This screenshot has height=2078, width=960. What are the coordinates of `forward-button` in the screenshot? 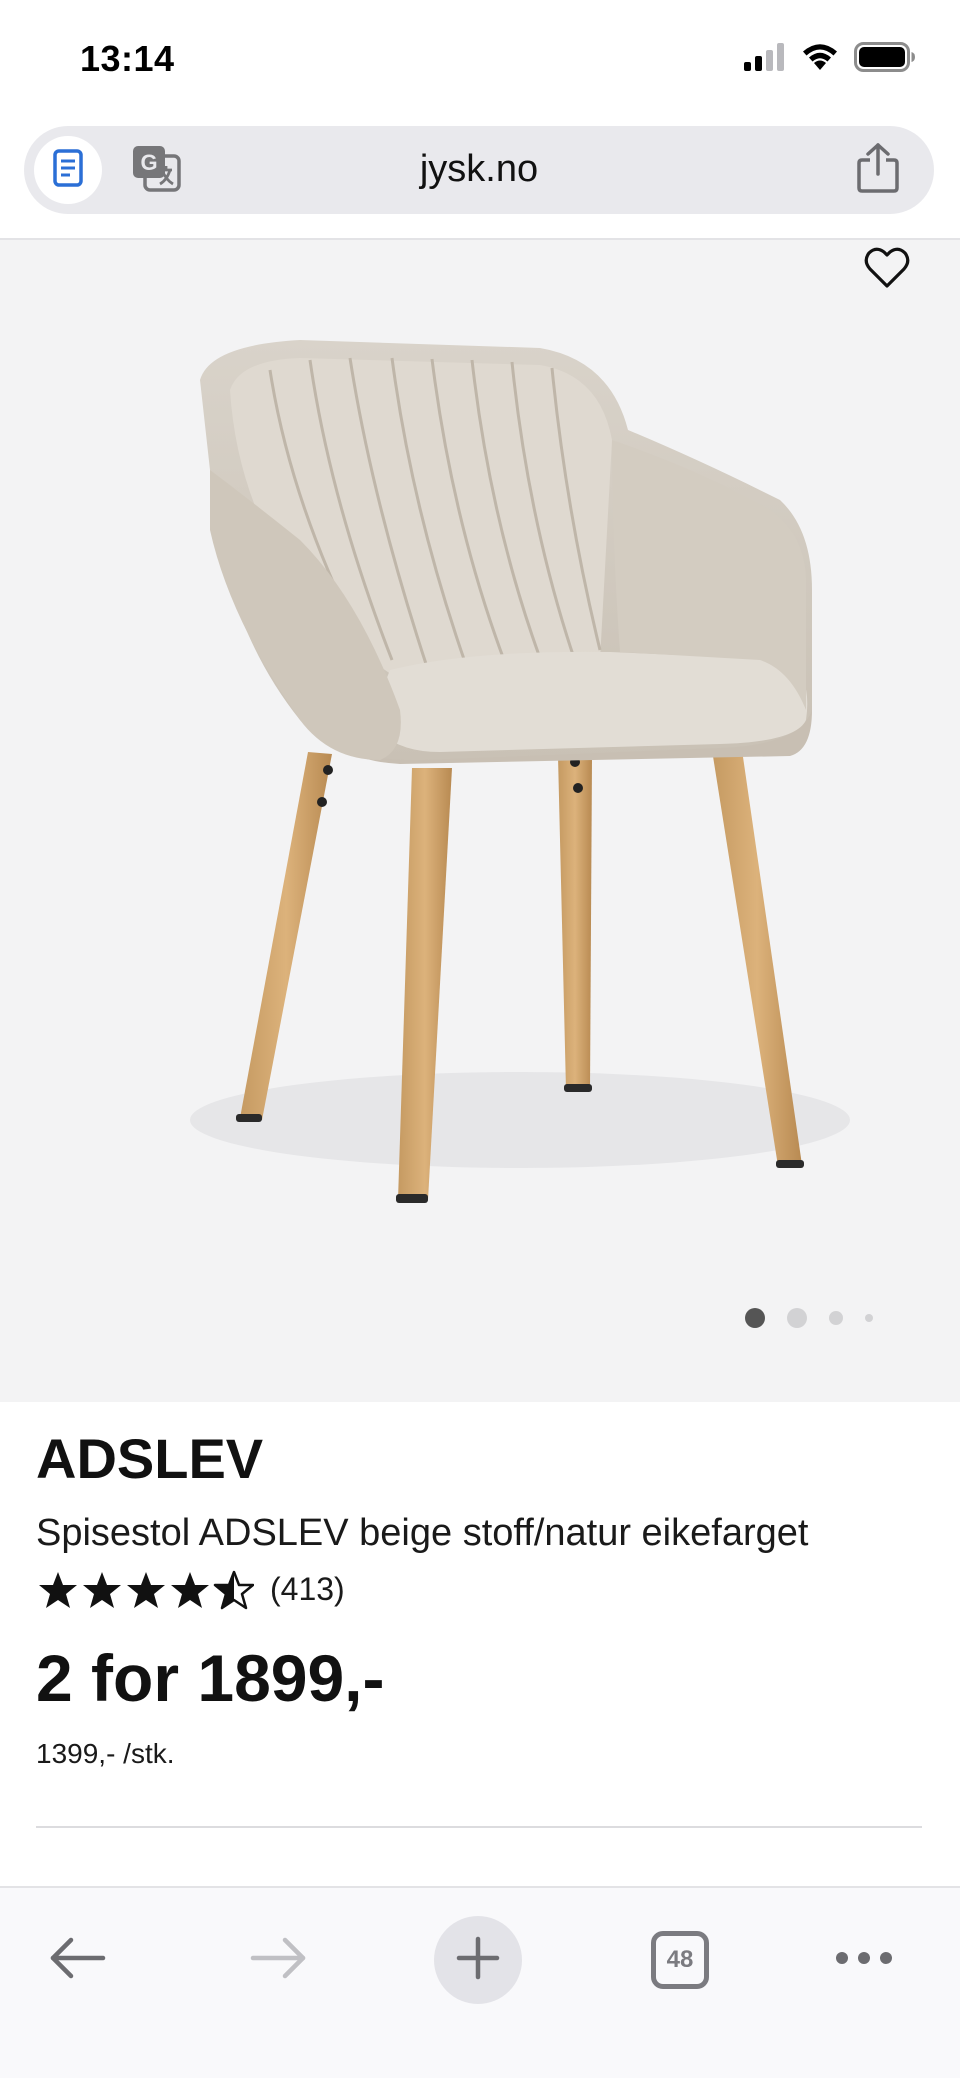 It's located at (278, 1960).